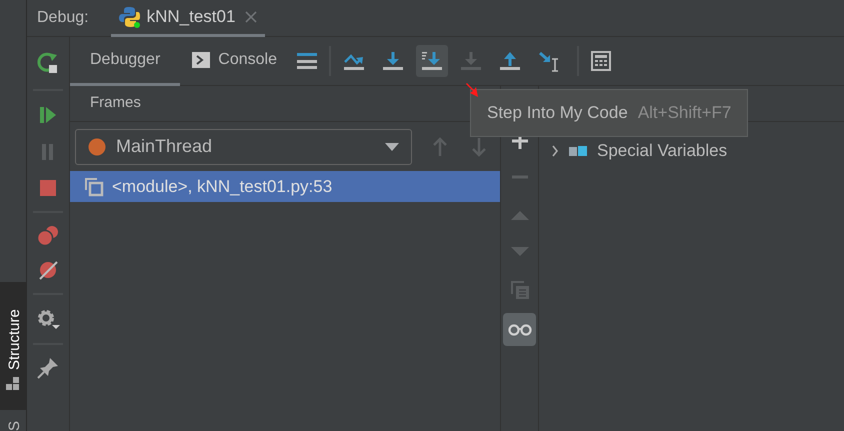 The image size is (844, 431). Describe the element at coordinates (48, 368) in the screenshot. I see `pin-icon` at that location.